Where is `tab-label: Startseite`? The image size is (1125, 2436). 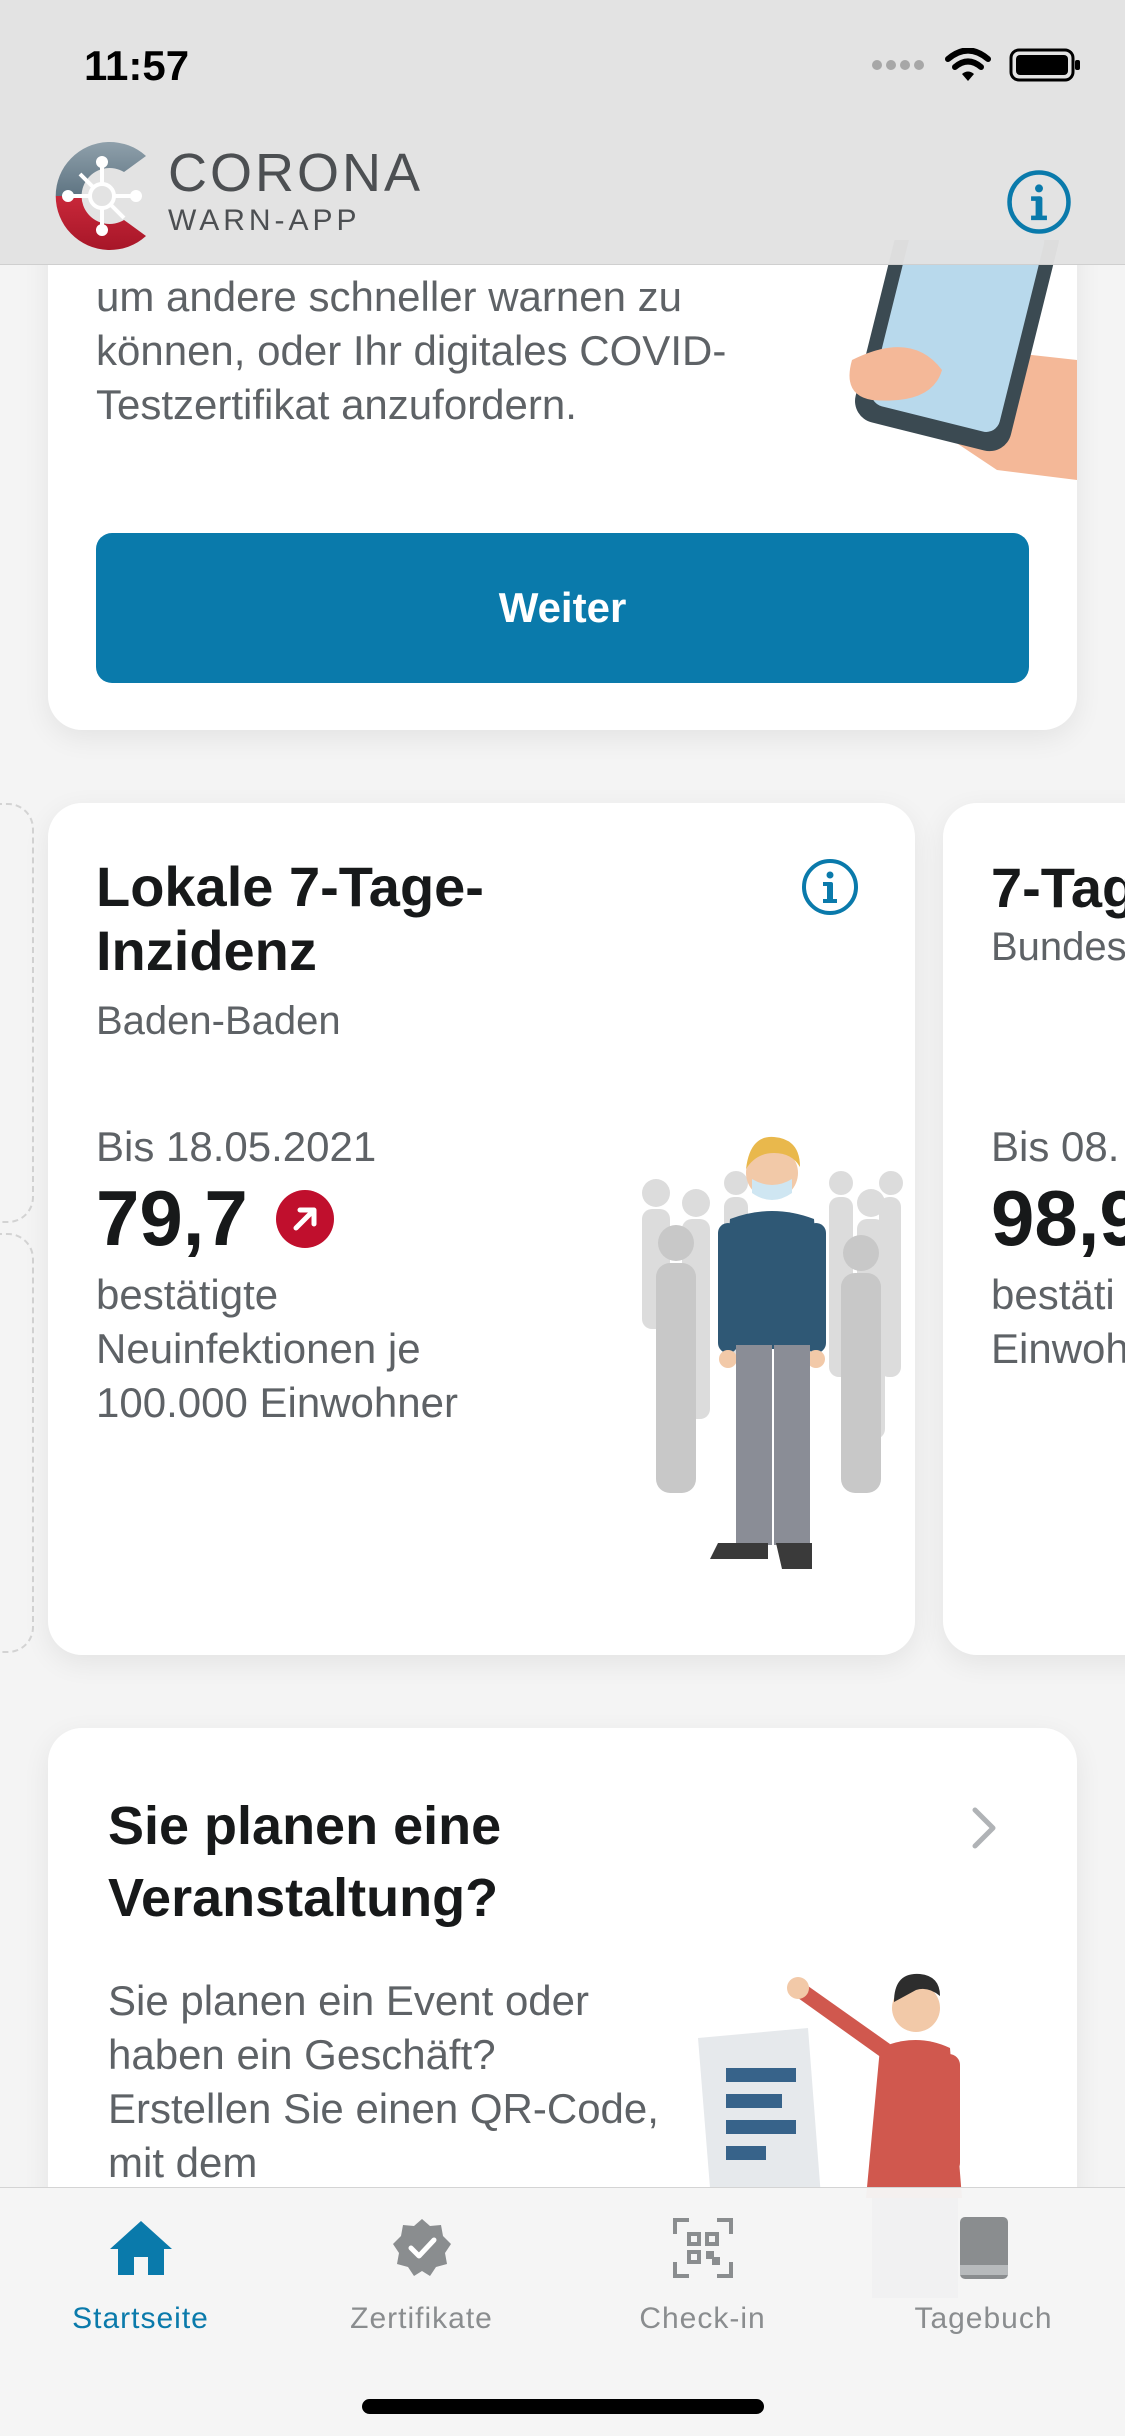 tab-label: Startseite is located at coordinates (140, 2318).